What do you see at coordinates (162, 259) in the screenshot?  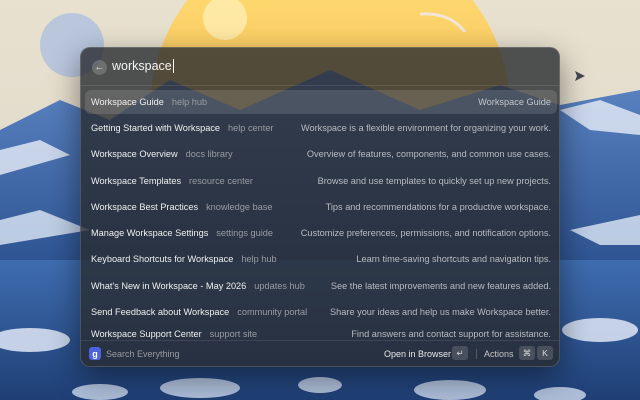 I see `result-title: Keyboard Shortcuts for Workspace` at bounding box center [162, 259].